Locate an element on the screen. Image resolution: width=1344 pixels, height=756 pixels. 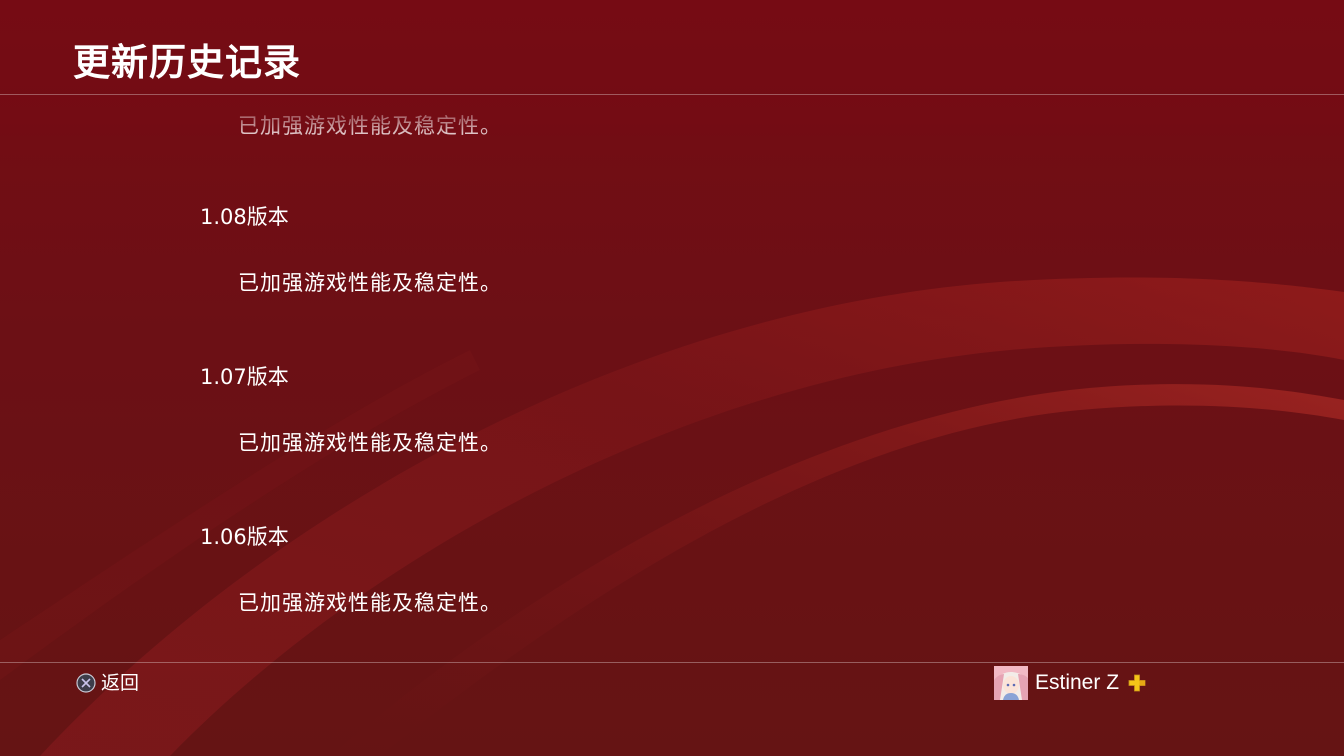
user-profile: Estiner Z is located at coordinates (1070, 683).